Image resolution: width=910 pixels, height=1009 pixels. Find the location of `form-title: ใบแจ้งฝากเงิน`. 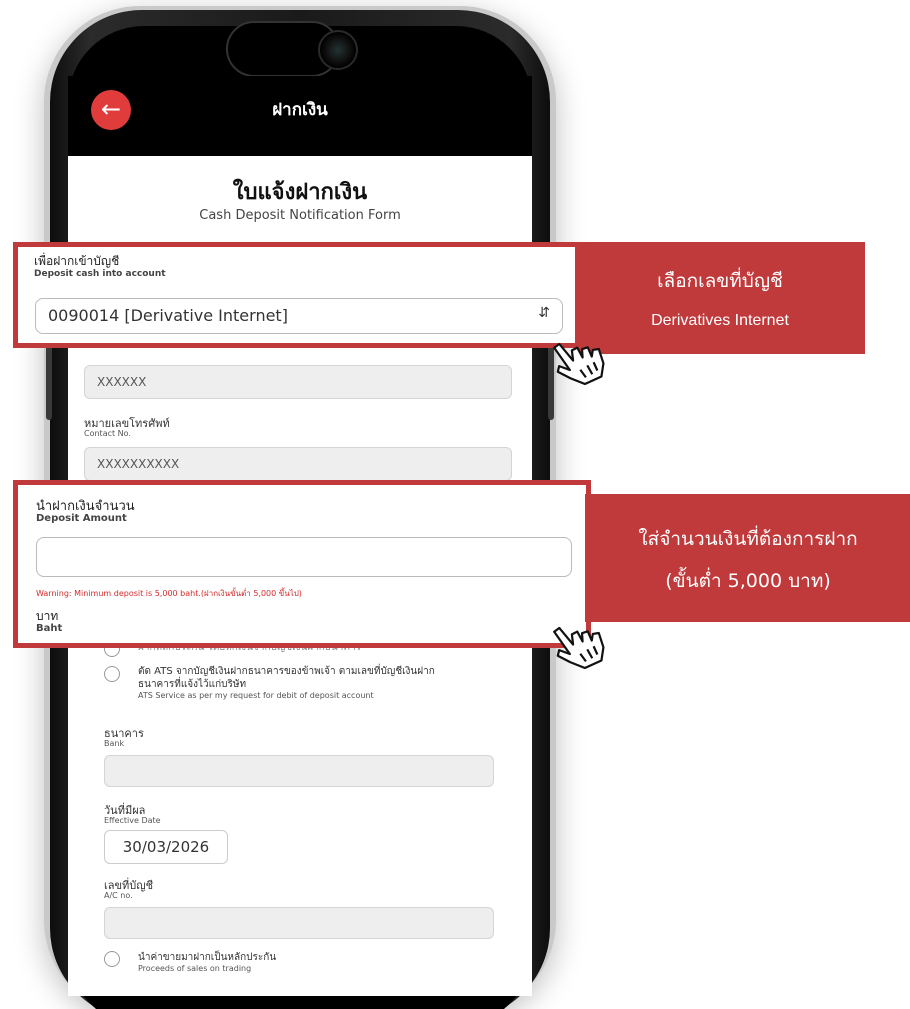

form-title: ใบแจ้งฝากเงิน is located at coordinates (300, 192).